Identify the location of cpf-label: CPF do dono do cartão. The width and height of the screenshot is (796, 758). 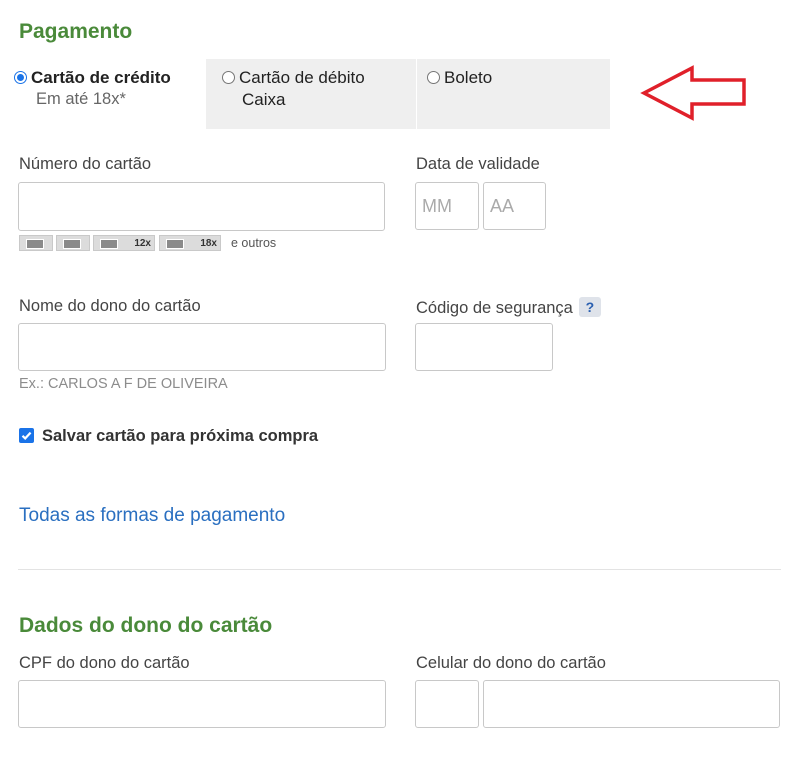
(104, 663).